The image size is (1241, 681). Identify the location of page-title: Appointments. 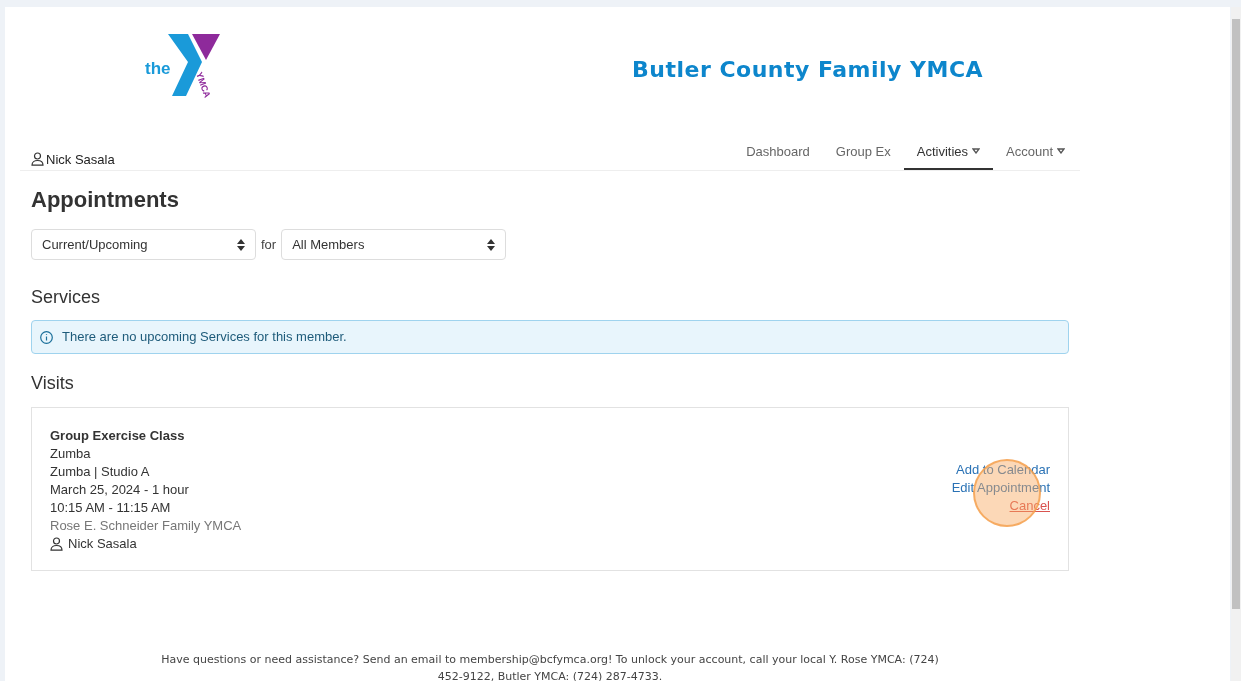
(105, 200).